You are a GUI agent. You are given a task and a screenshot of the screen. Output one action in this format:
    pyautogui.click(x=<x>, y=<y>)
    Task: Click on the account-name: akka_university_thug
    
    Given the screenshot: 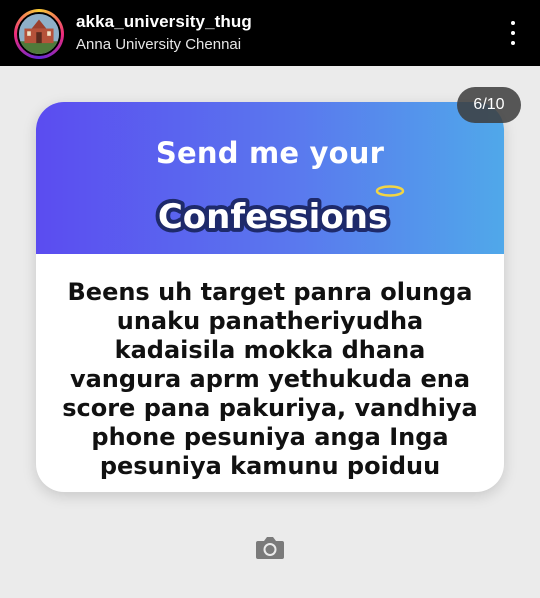 What is the action you would take?
    pyautogui.click(x=164, y=22)
    